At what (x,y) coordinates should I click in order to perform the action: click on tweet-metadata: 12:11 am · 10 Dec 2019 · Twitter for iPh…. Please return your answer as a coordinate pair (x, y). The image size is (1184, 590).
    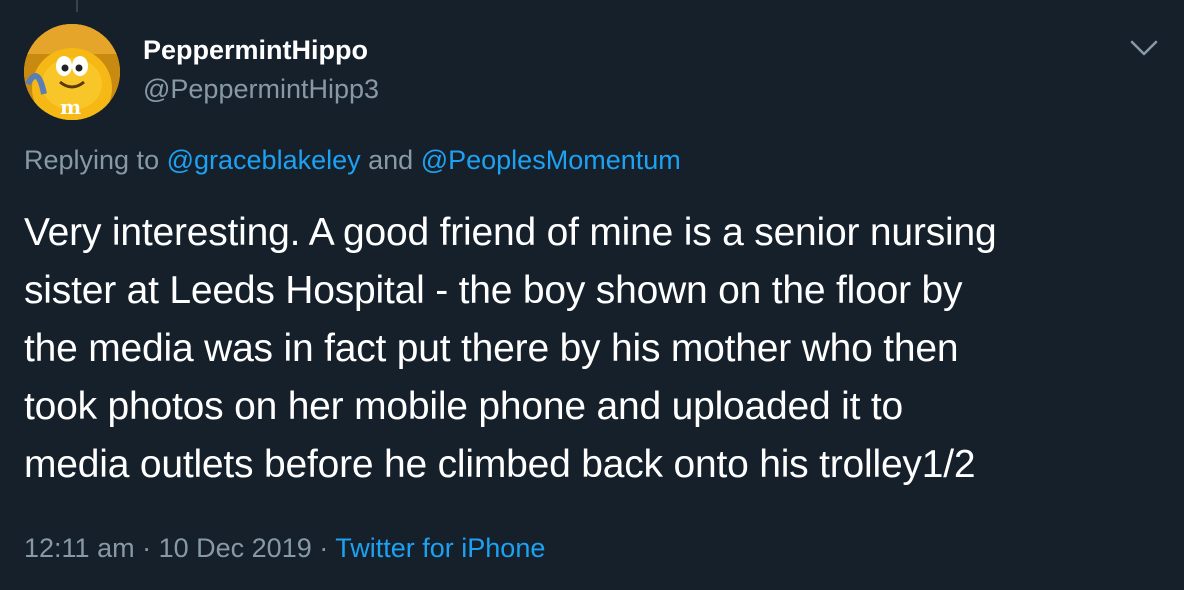
    Looking at the image, I should click on (284, 548).